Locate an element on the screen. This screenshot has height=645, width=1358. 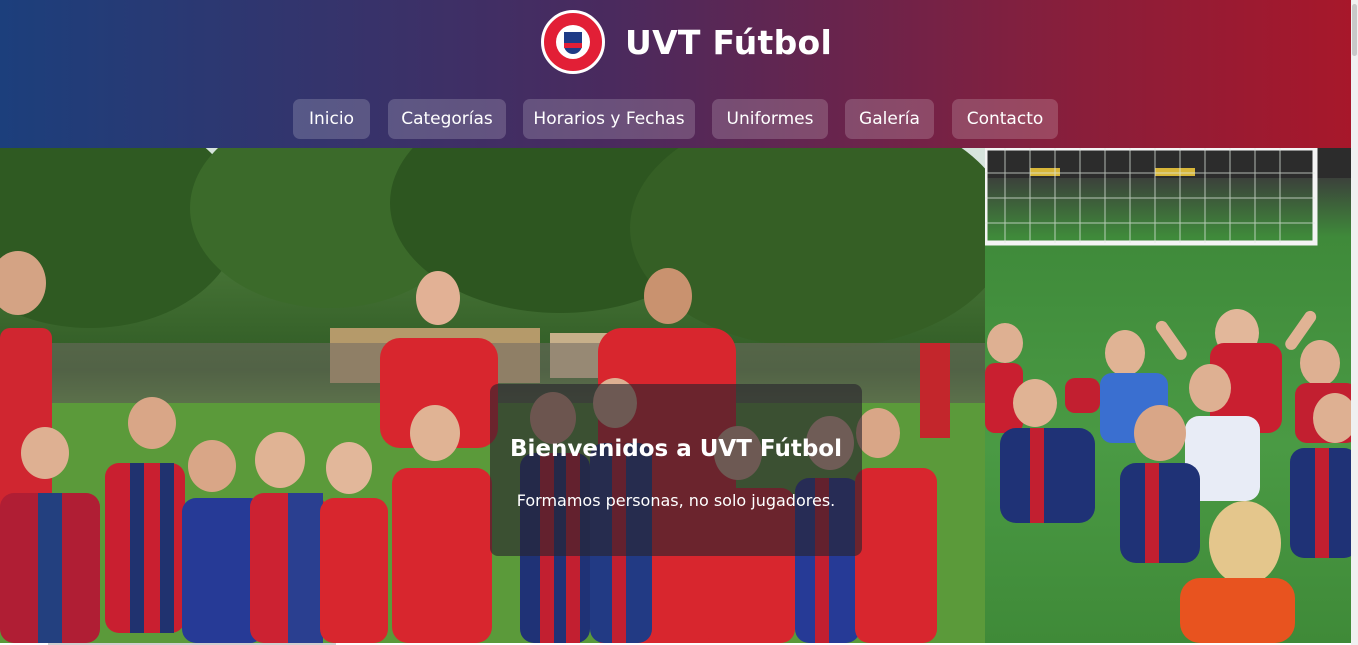
brand: UVT Fútbol is located at coordinates (686, 42).